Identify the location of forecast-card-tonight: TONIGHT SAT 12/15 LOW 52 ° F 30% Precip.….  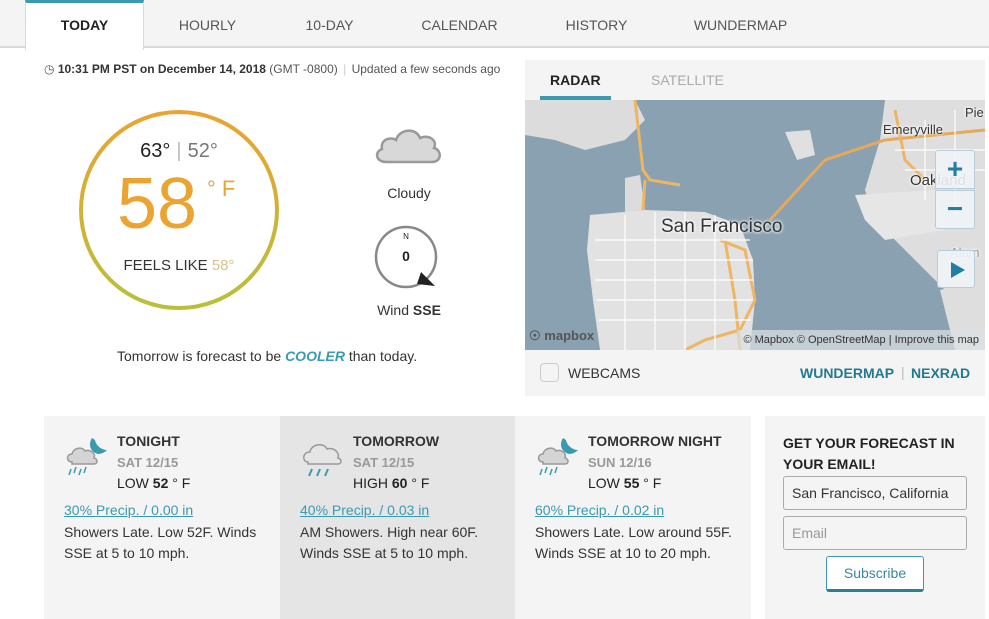
(162, 517).